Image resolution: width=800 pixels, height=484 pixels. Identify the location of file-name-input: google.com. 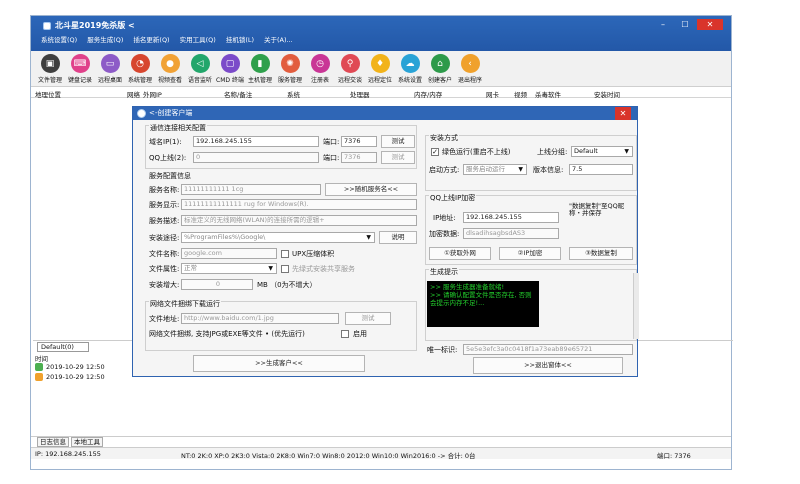
(229, 253).